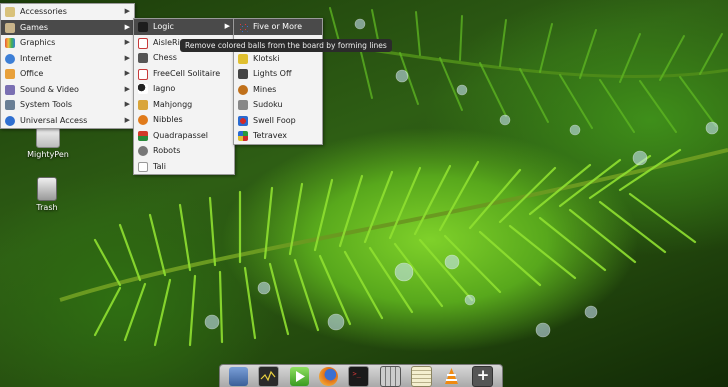 The image size is (728, 387). I want to click on trash-icon, so click(47, 189).